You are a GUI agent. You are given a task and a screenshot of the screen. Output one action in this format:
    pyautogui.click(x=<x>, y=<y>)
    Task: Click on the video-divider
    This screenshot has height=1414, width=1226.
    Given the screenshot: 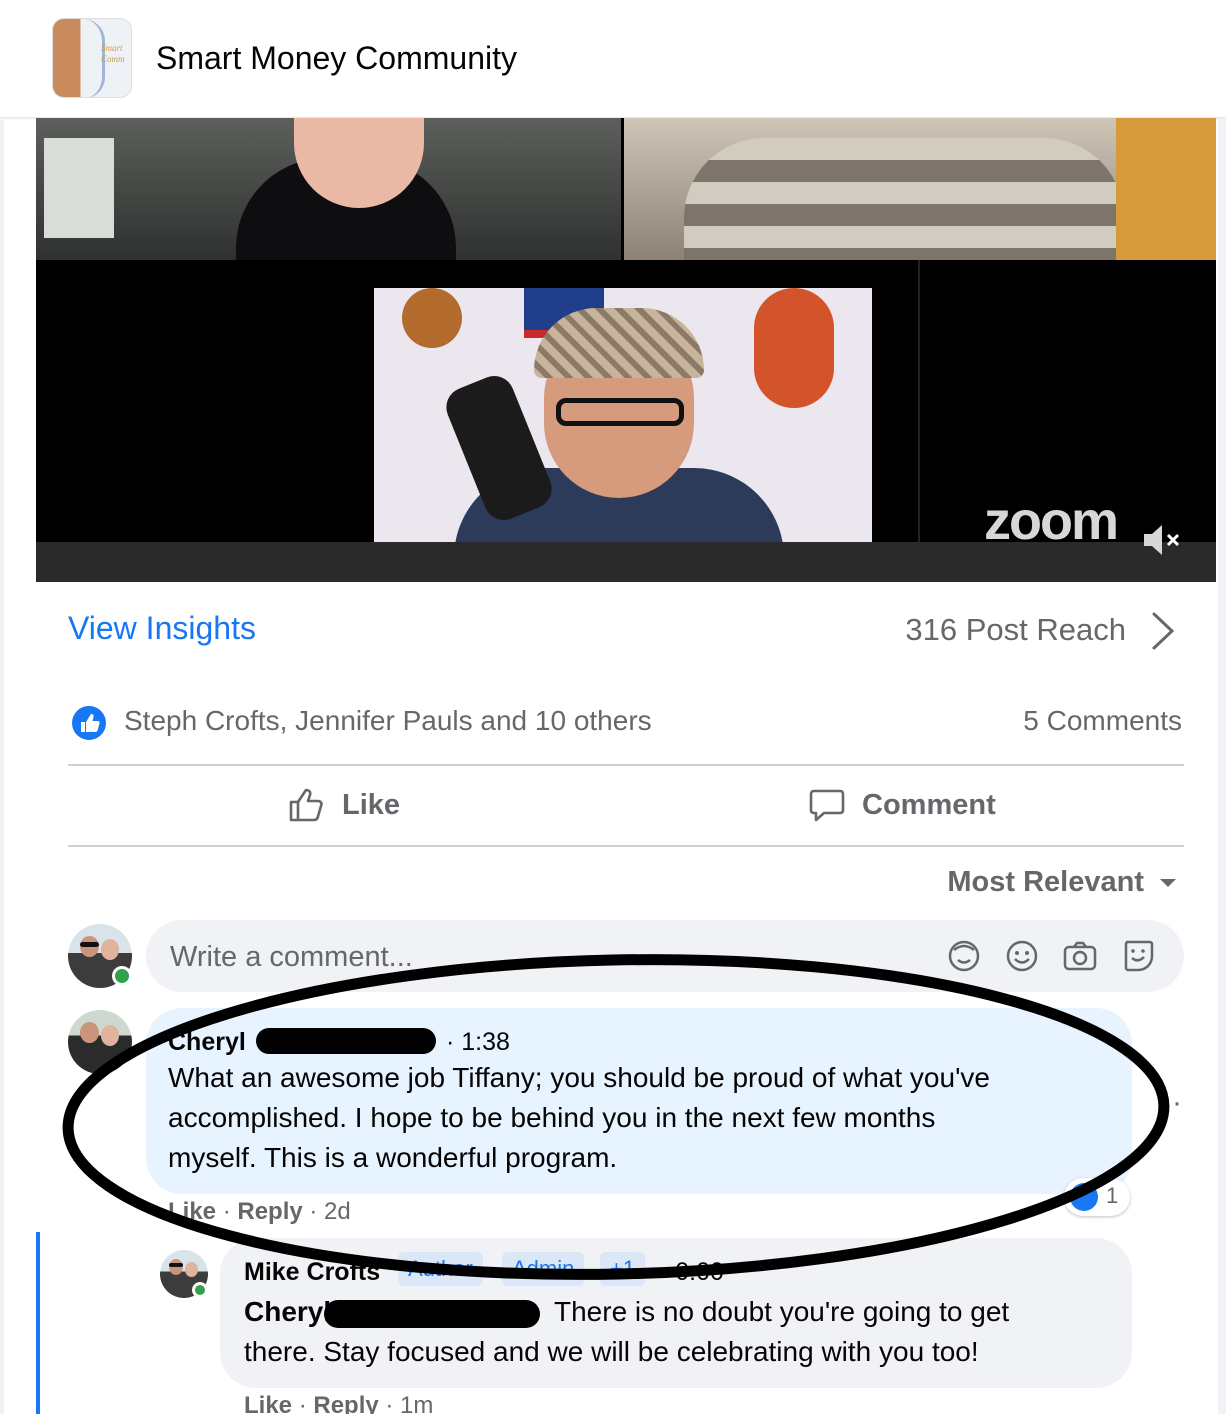 What is the action you would take?
    pyautogui.click(x=919, y=401)
    